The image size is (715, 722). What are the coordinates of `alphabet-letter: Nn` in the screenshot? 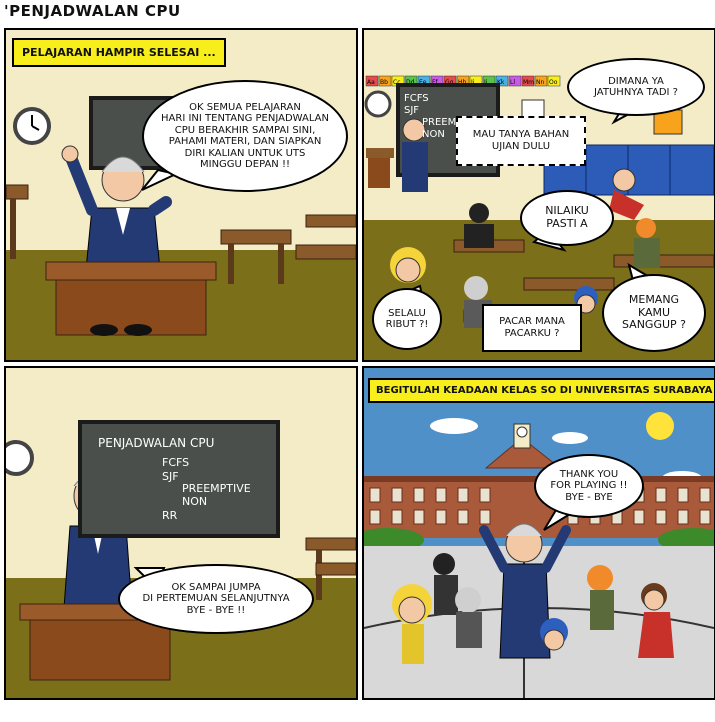 It's located at (540, 82).